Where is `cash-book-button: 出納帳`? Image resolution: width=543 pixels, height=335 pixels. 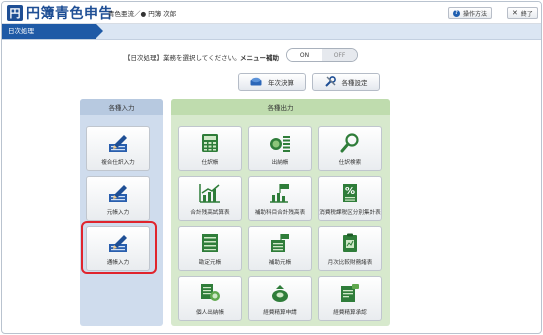
cash-book-button: 出納帳 is located at coordinates (280, 148).